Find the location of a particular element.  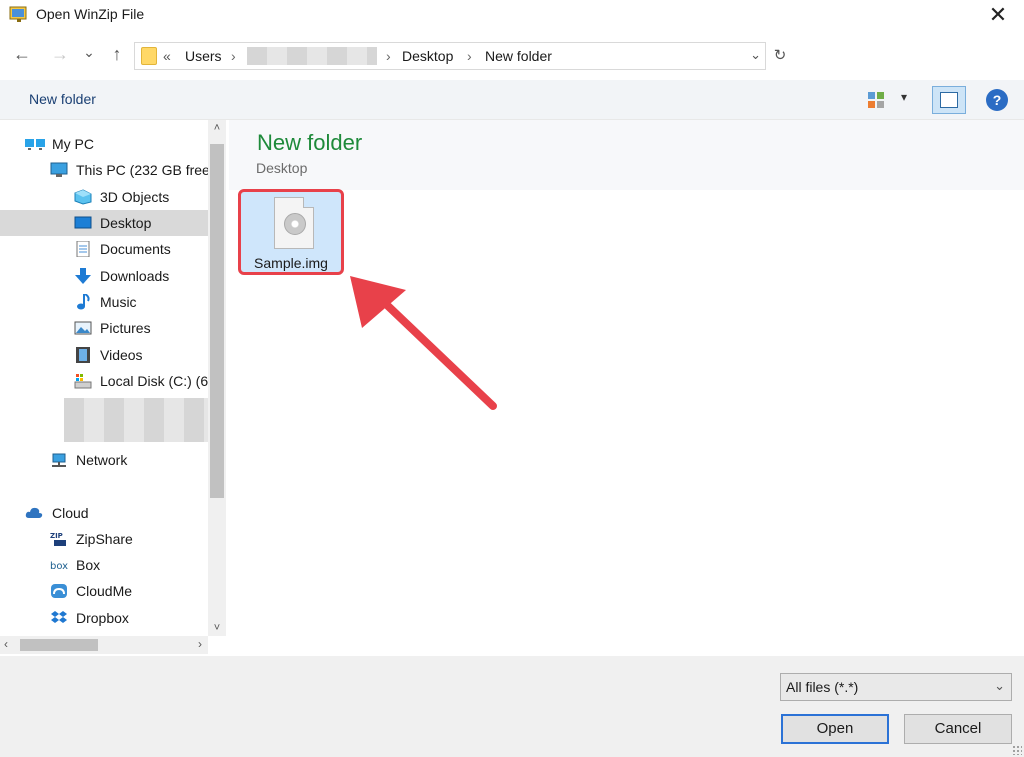

breadcrumb-new-folder: New folder is located at coordinates (518, 56).